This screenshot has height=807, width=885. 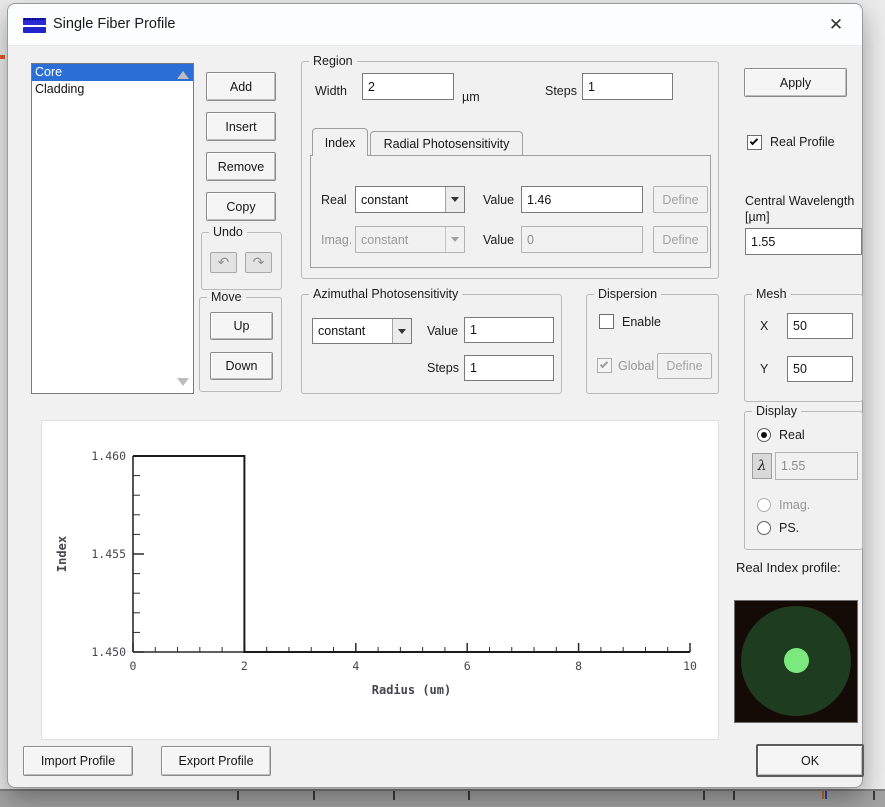 I want to click on display-ps-radio, so click(x=764, y=528).